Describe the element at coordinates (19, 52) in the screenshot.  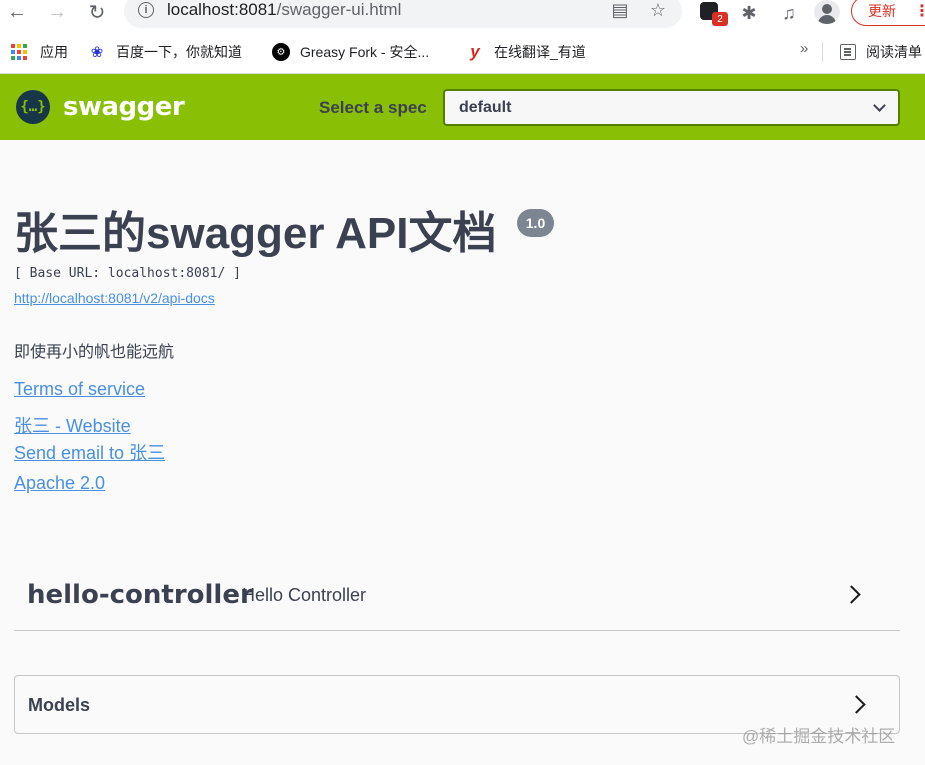
I see `apps-grid-icon` at that location.